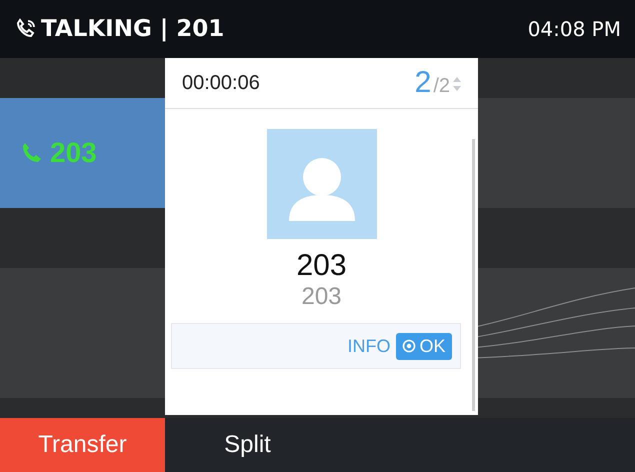 The height and width of the screenshot is (472, 635). What do you see at coordinates (424, 346) in the screenshot?
I see `ok-button: OK` at bounding box center [424, 346].